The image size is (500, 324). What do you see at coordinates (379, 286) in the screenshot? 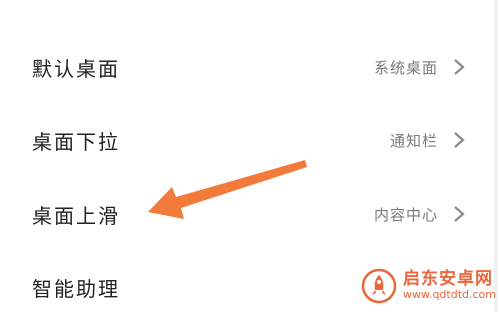
I see `rocket-logo-icon` at bounding box center [379, 286].